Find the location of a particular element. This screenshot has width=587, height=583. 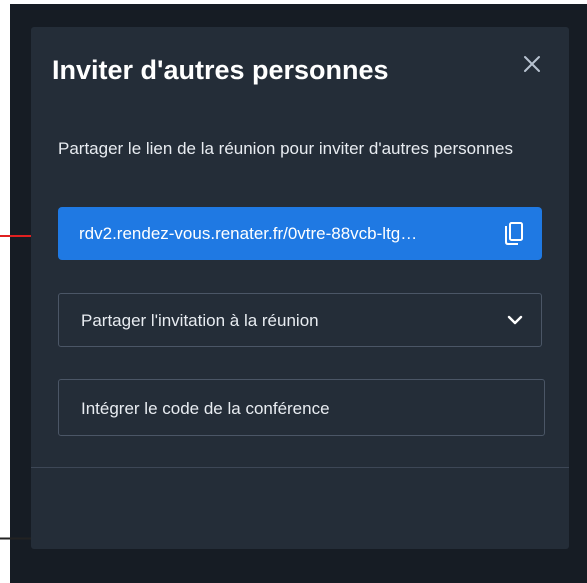

share-invitation-dropdown: Partager l'invitation à la réunion is located at coordinates (300, 320).